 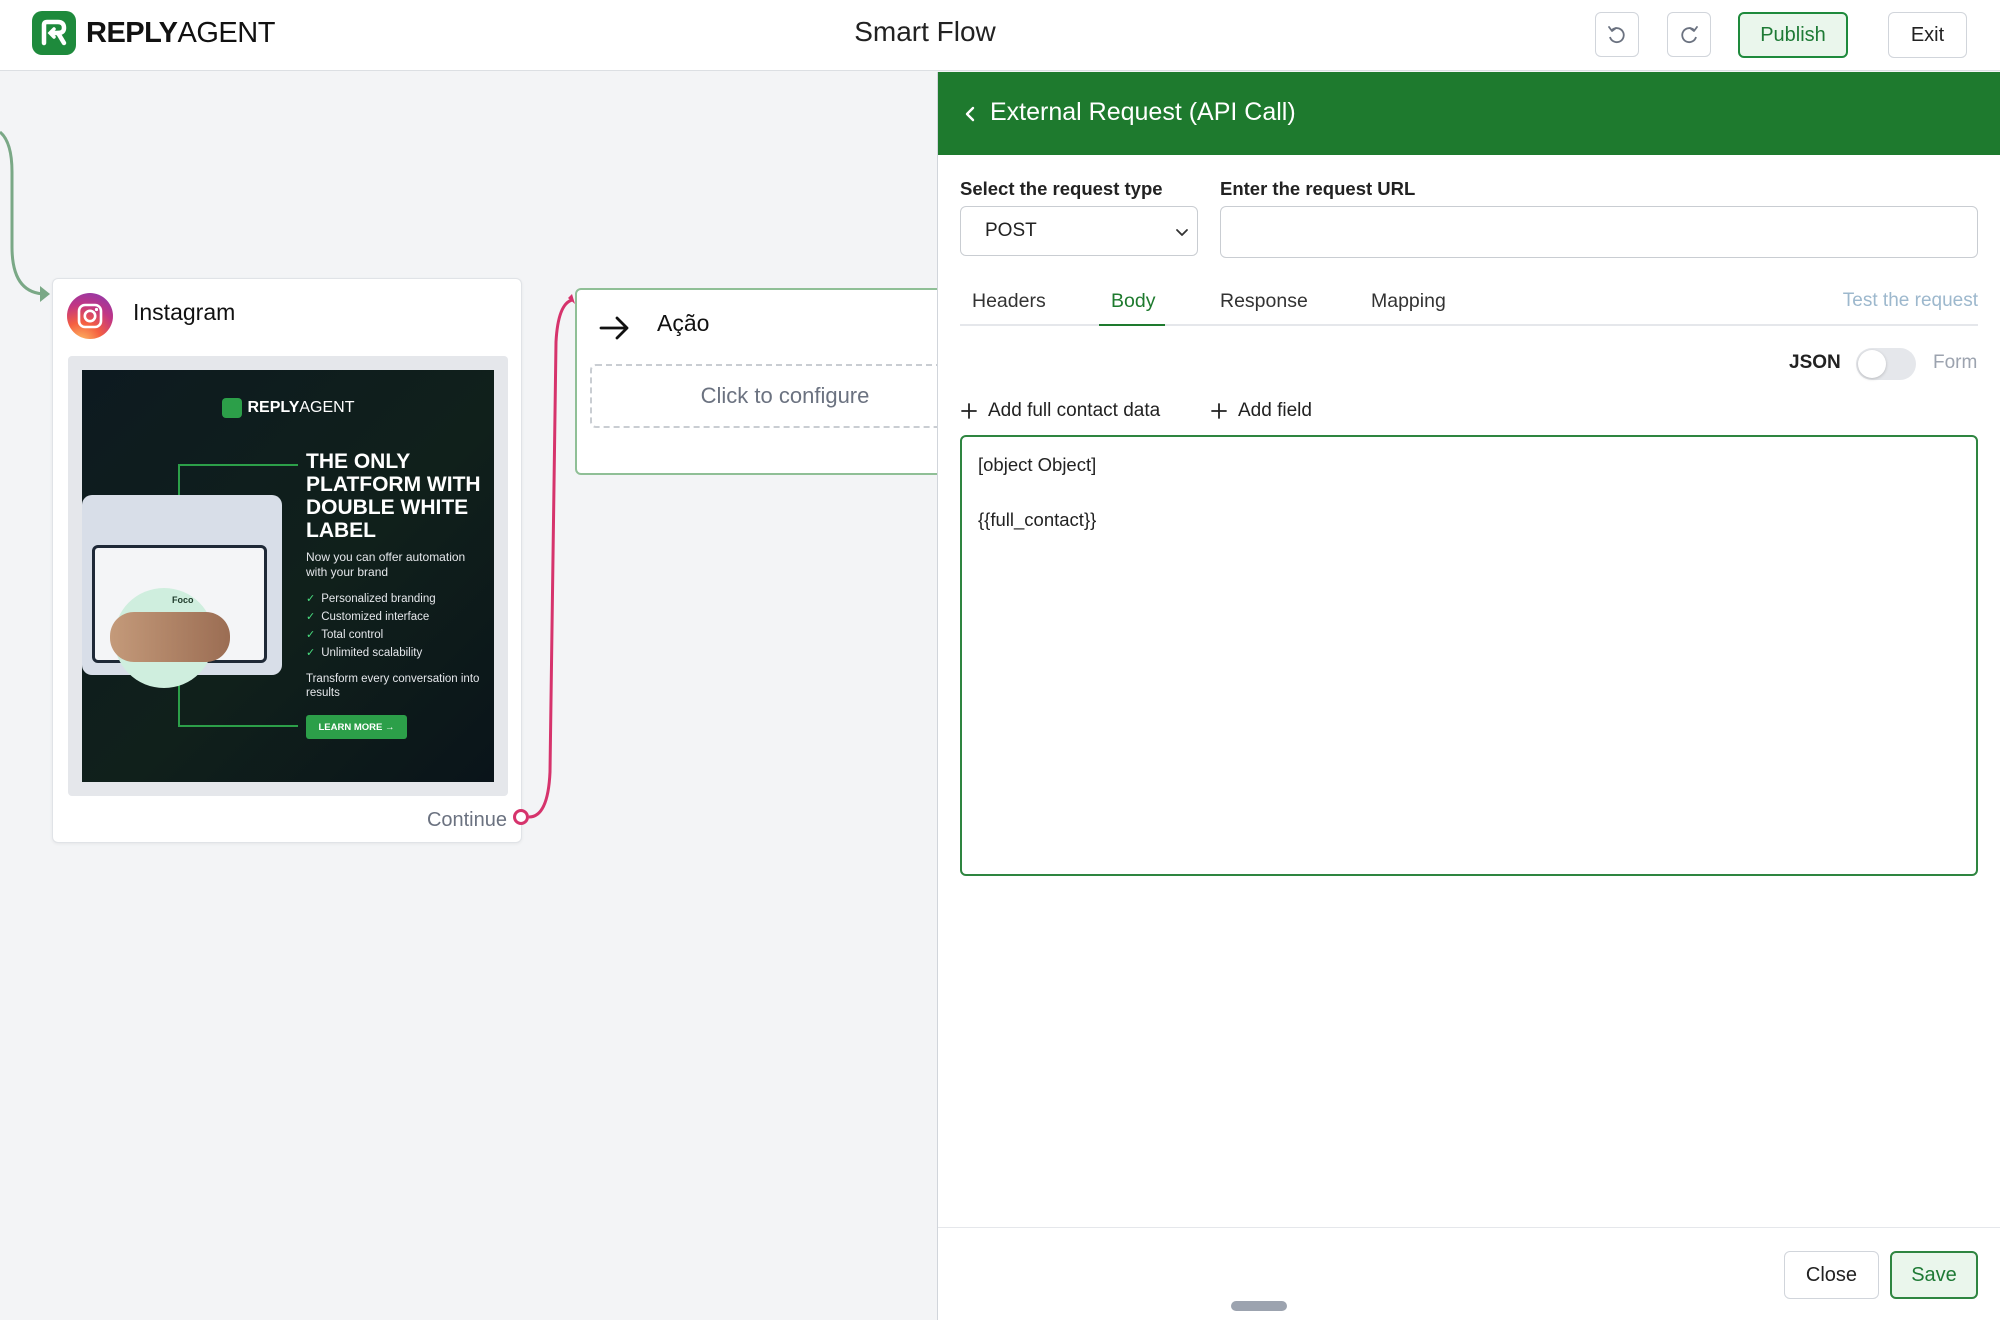 What do you see at coordinates (763, 396) in the screenshot?
I see `click-to-configure-placeholder: Click to configure` at bounding box center [763, 396].